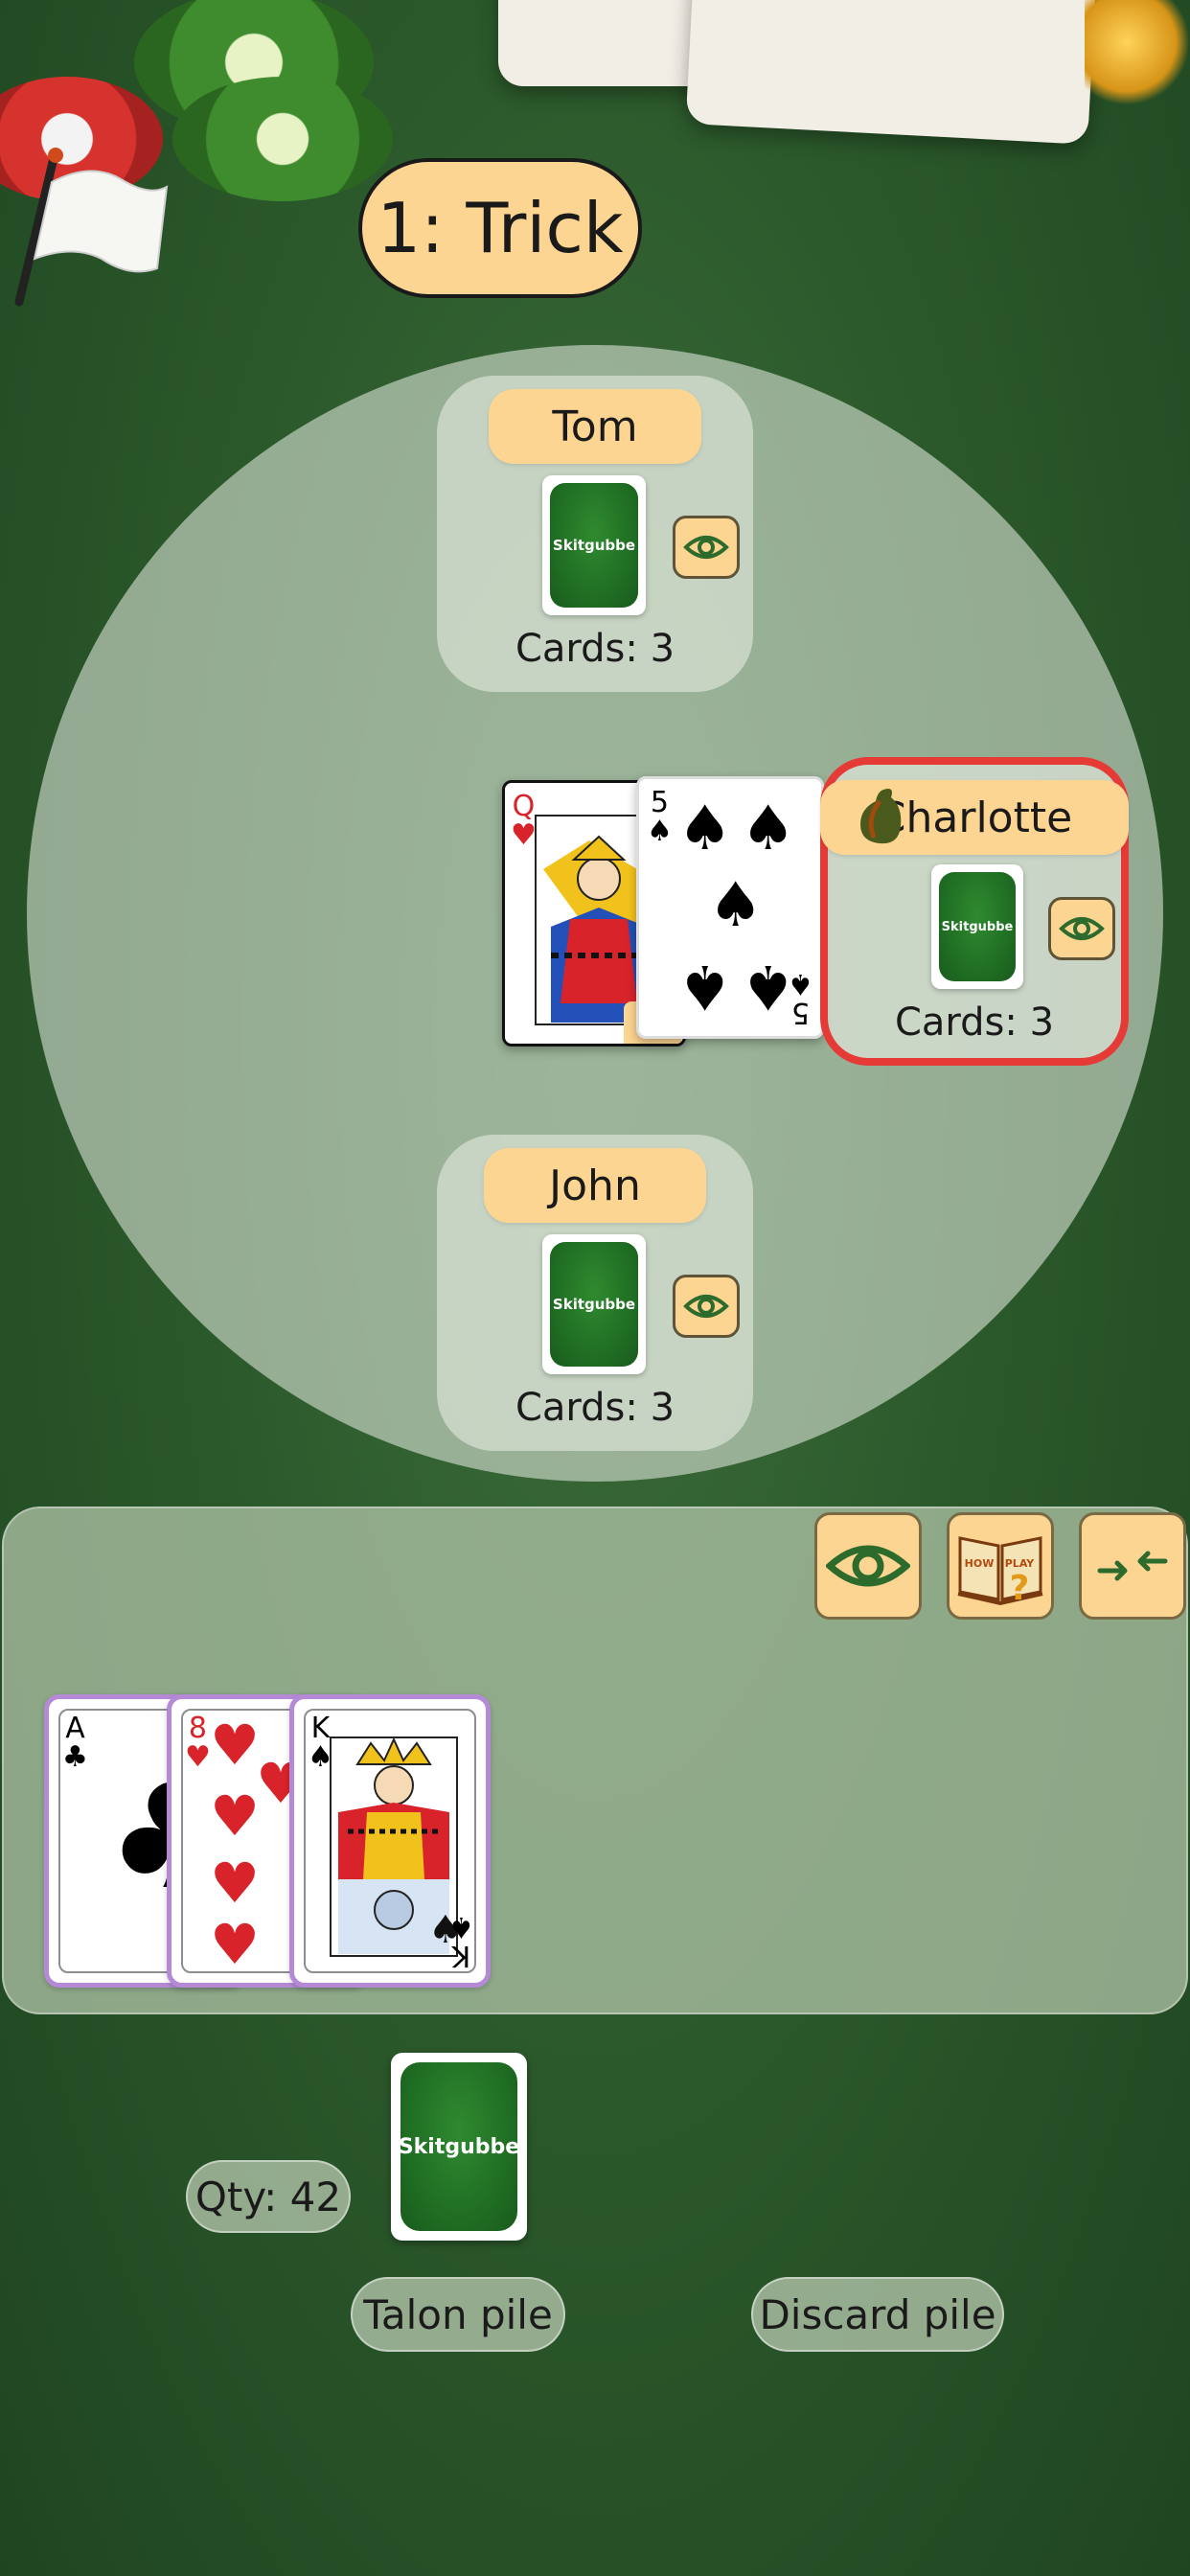 The height and width of the screenshot is (2576, 1190). Describe the element at coordinates (980, 1563) in the screenshot. I see `svg-text: HOW` at that location.